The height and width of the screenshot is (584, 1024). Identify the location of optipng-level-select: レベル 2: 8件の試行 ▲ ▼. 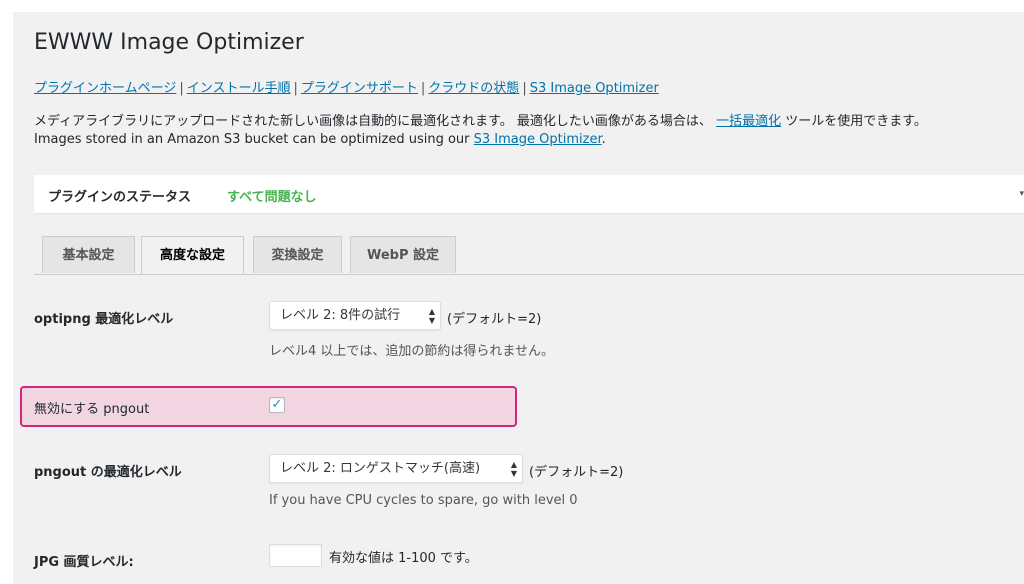
(355, 315).